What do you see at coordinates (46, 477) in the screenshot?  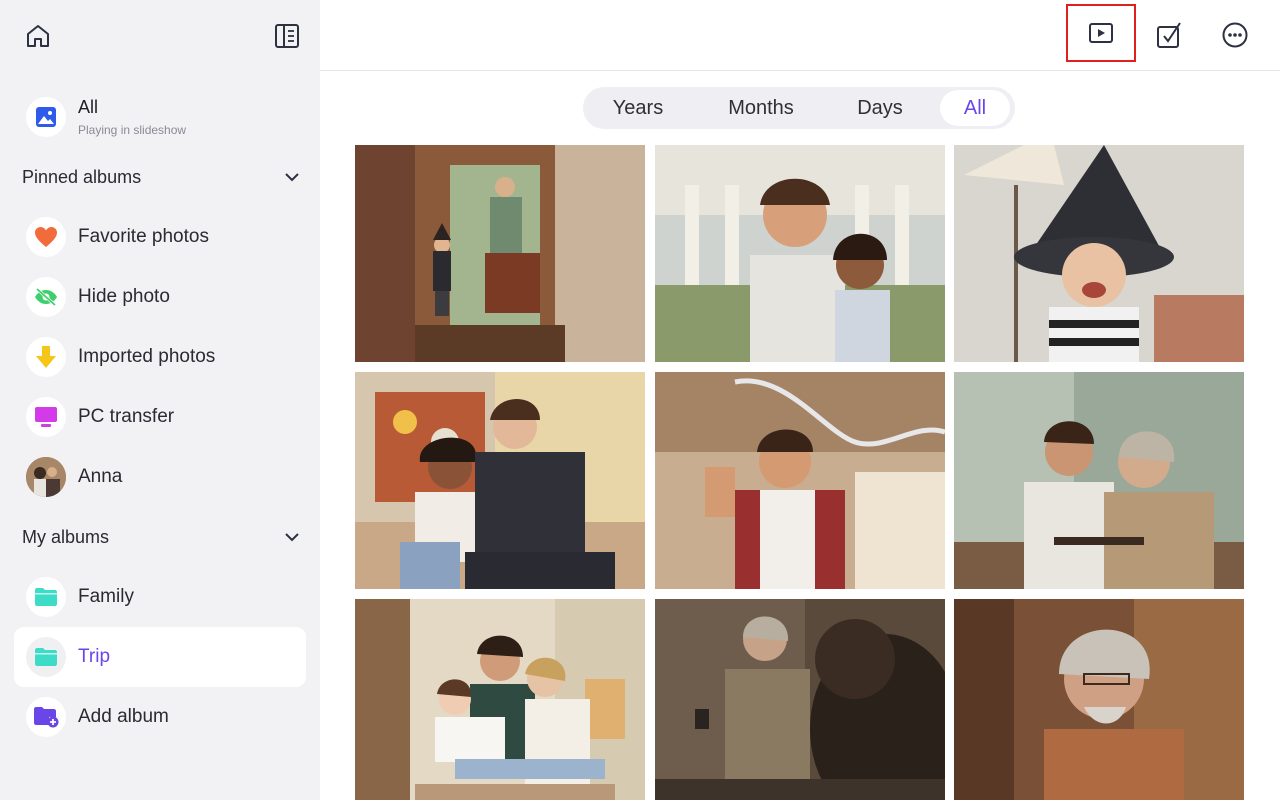 I see `avatar` at bounding box center [46, 477].